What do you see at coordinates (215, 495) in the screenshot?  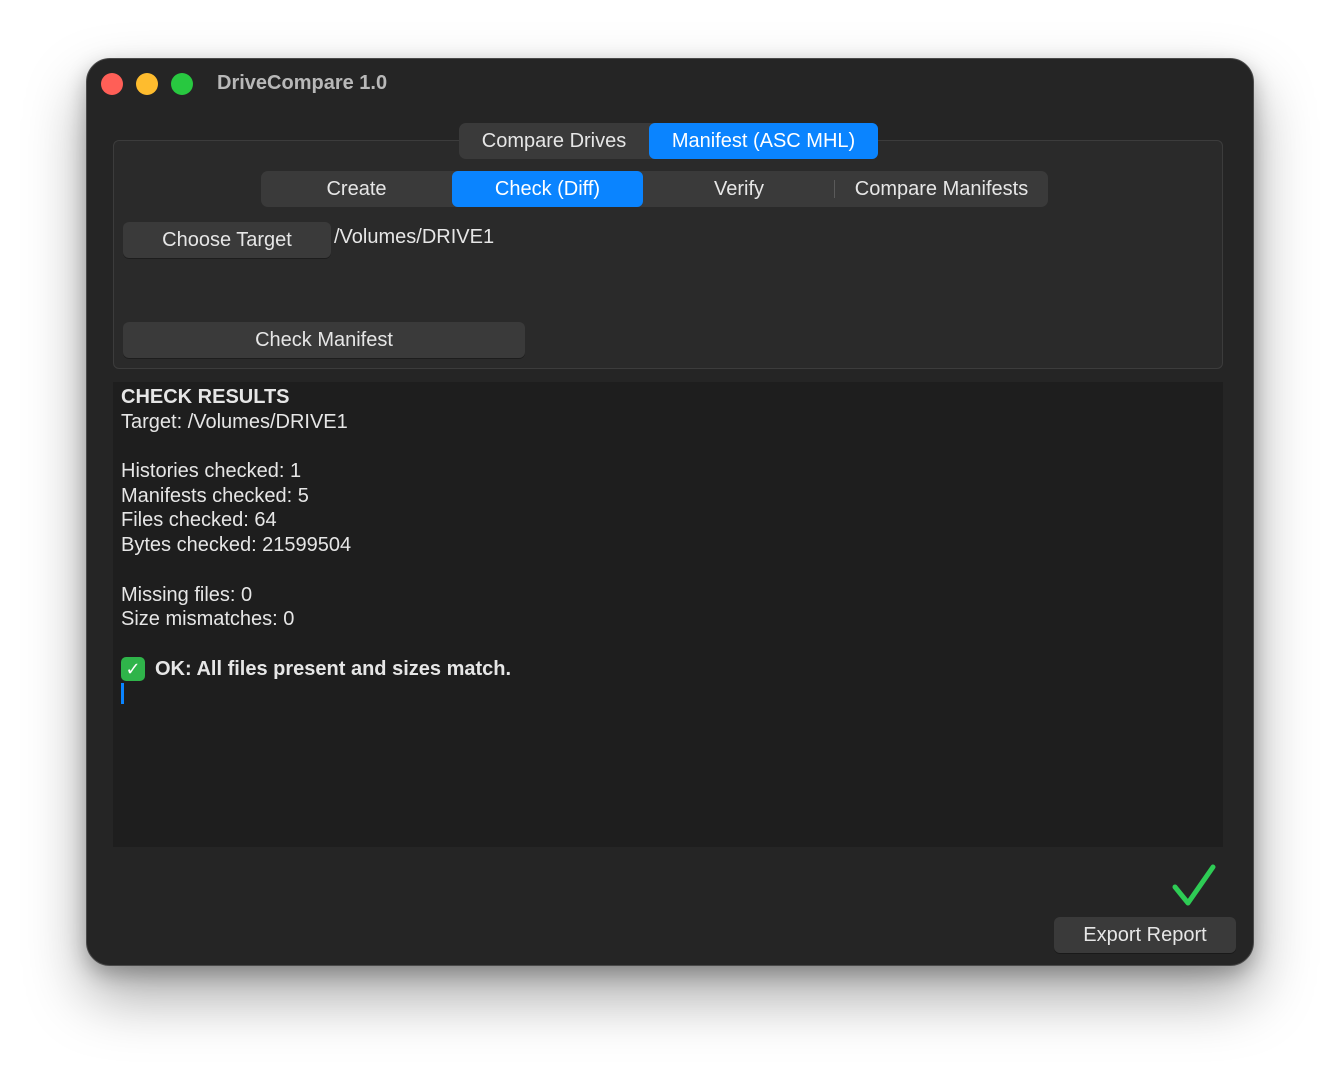 I see `manifests-checked-line: Manifests checked: 5` at bounding box center [215, 495].